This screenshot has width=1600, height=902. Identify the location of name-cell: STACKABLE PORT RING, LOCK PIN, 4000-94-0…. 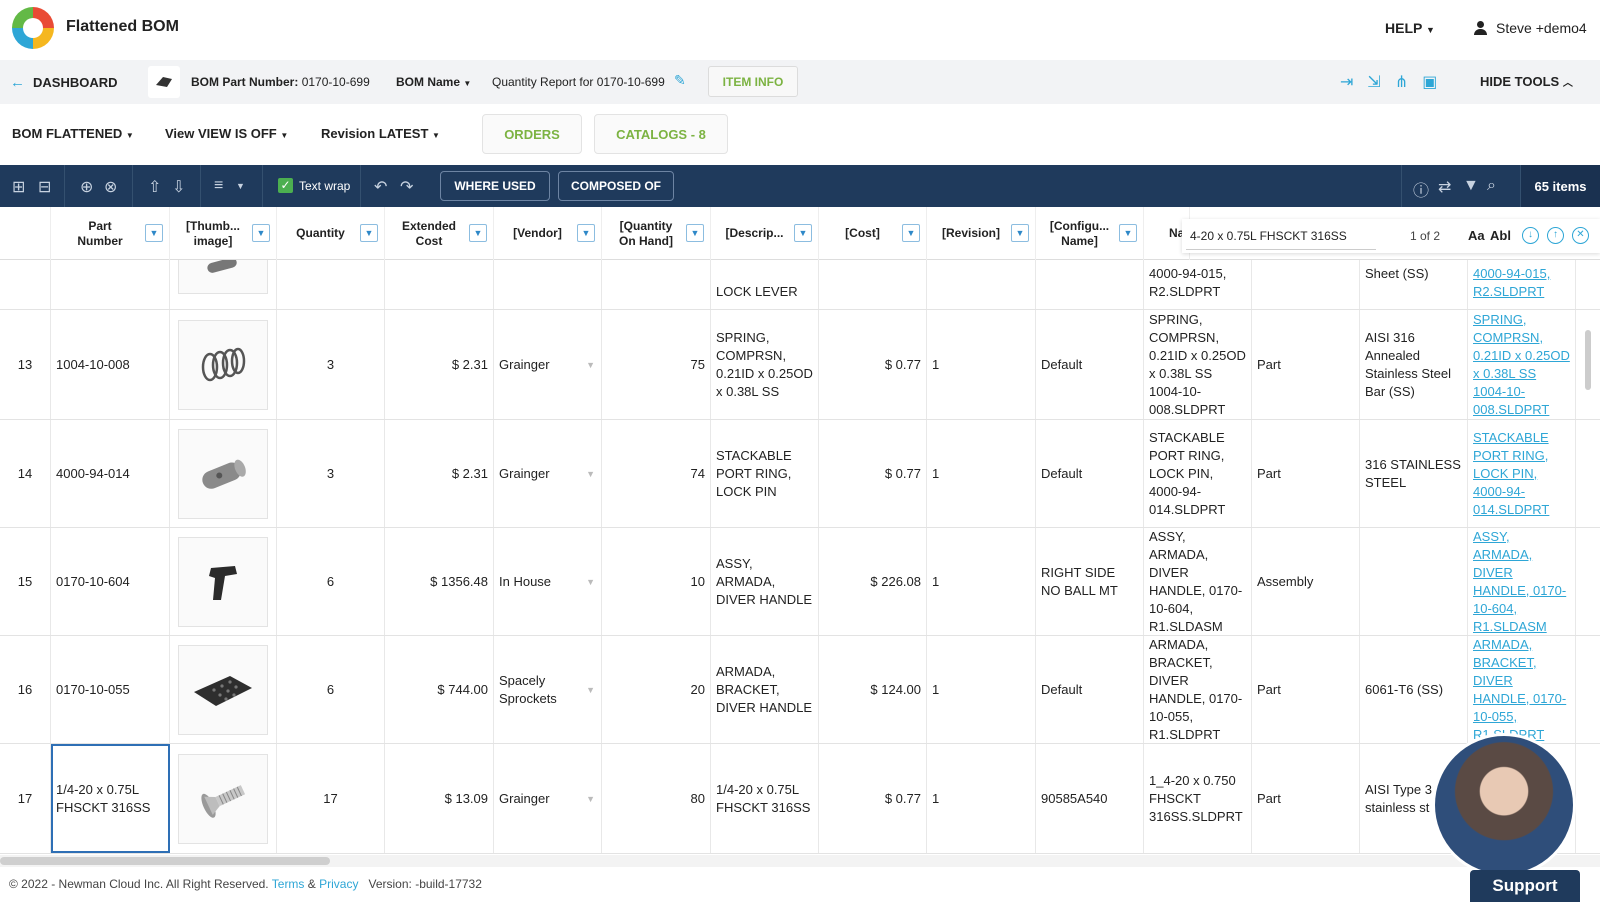
(1198, 473).